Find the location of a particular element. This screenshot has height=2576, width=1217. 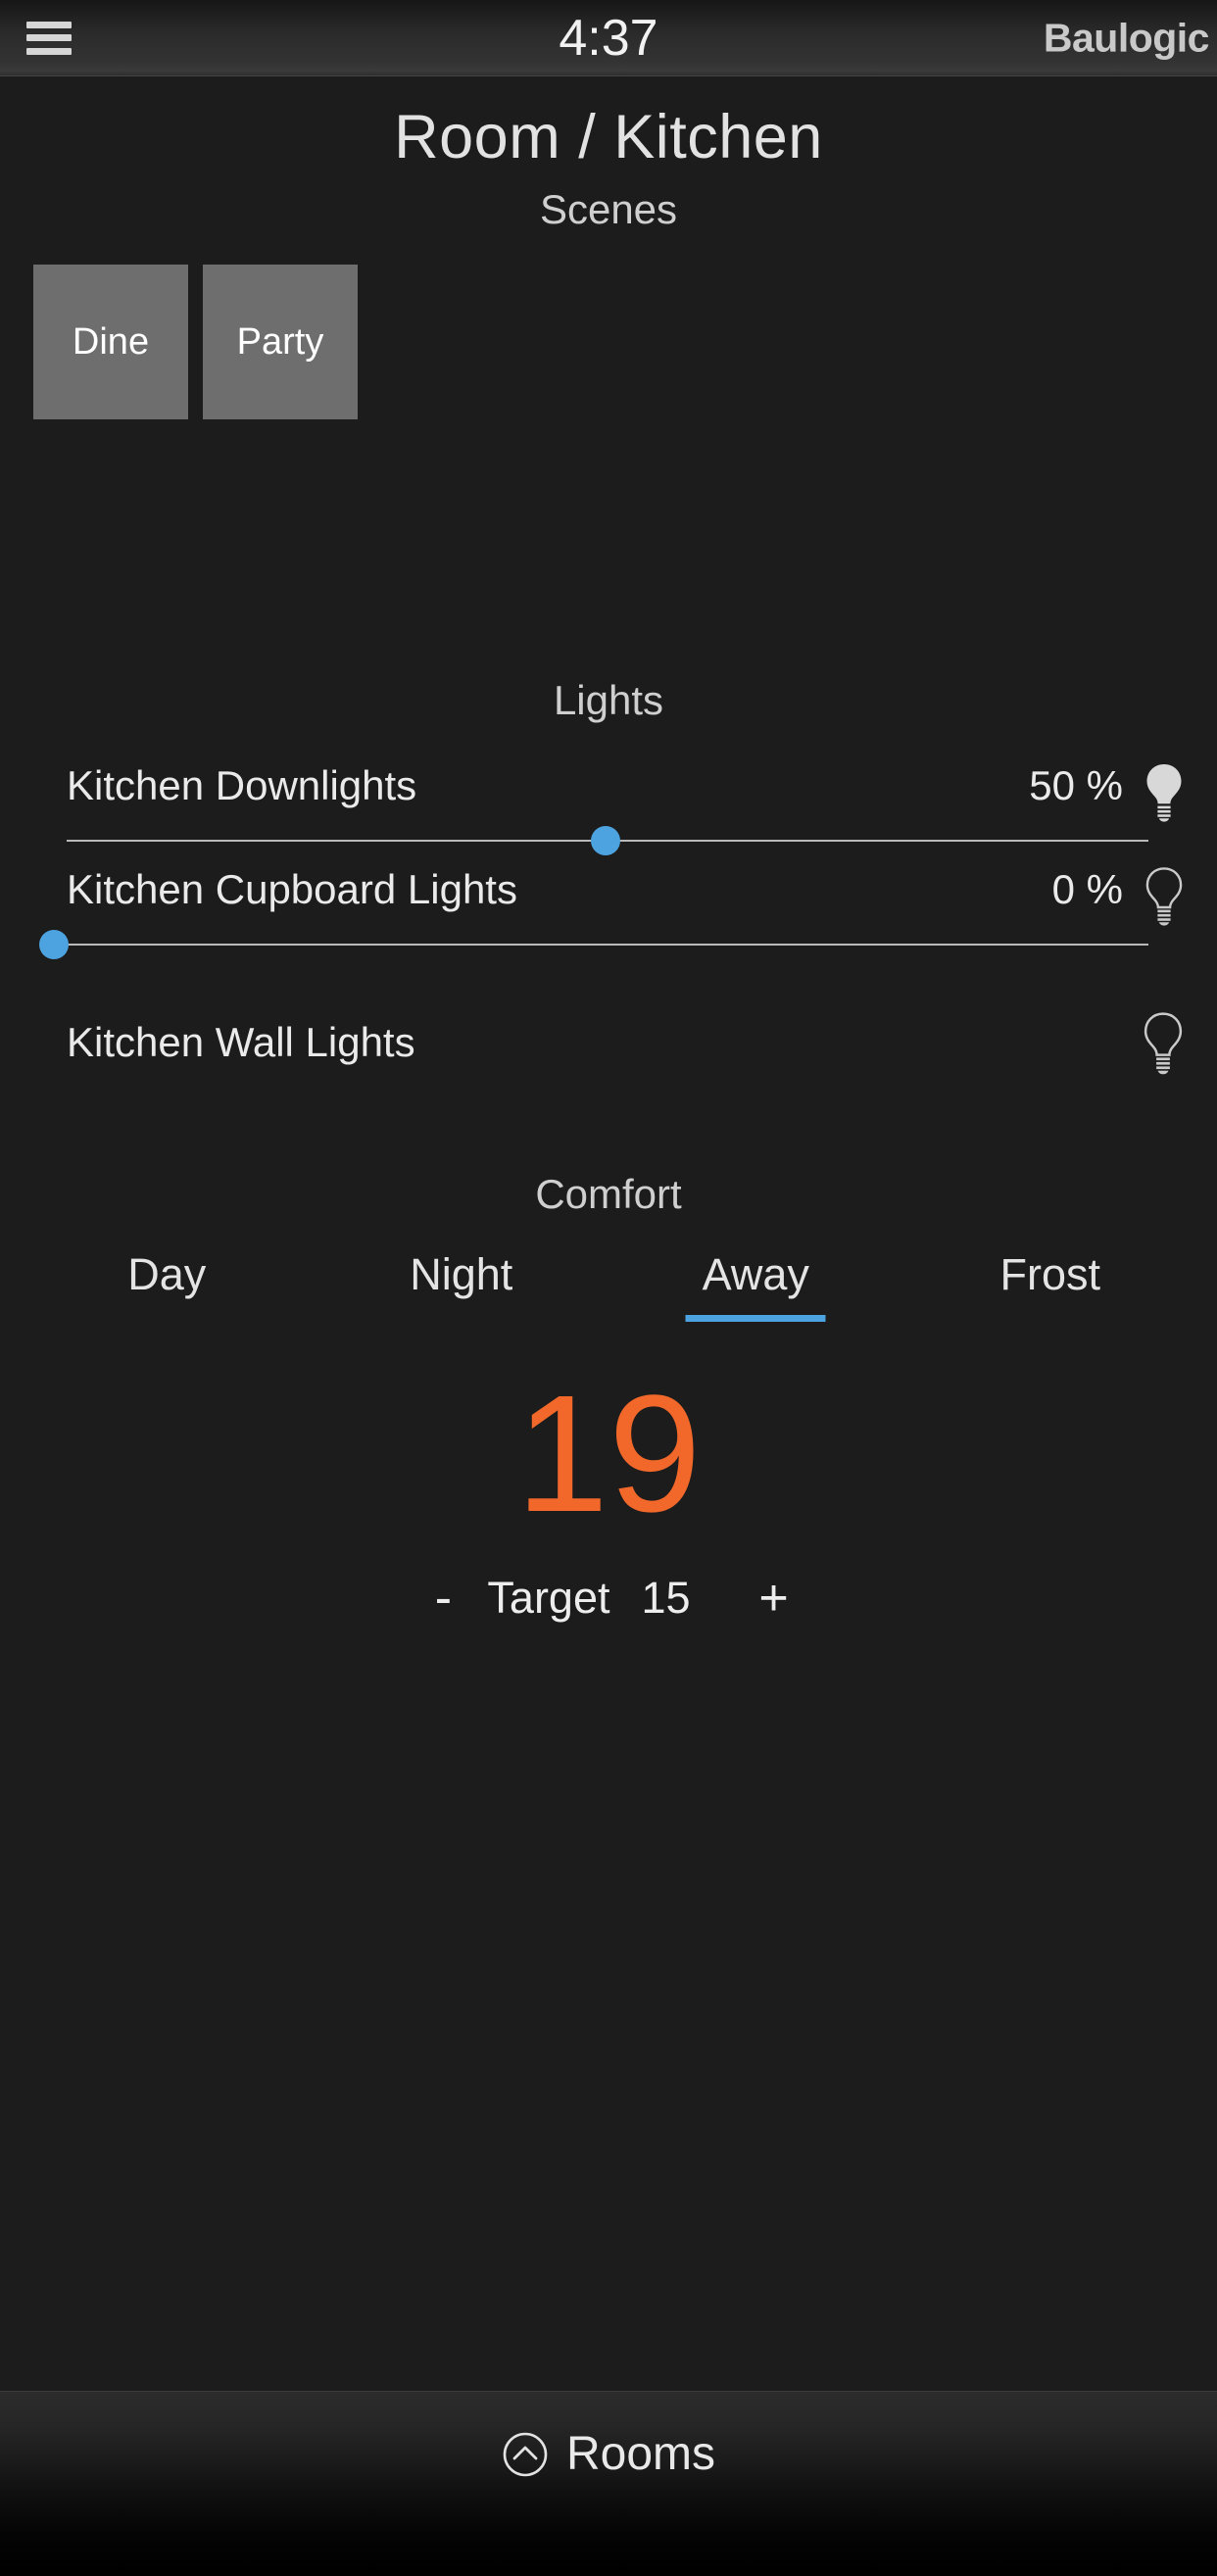

light-row-header: Kitchen Cupboard Lights 0 % is located at coordinates (625, 895).